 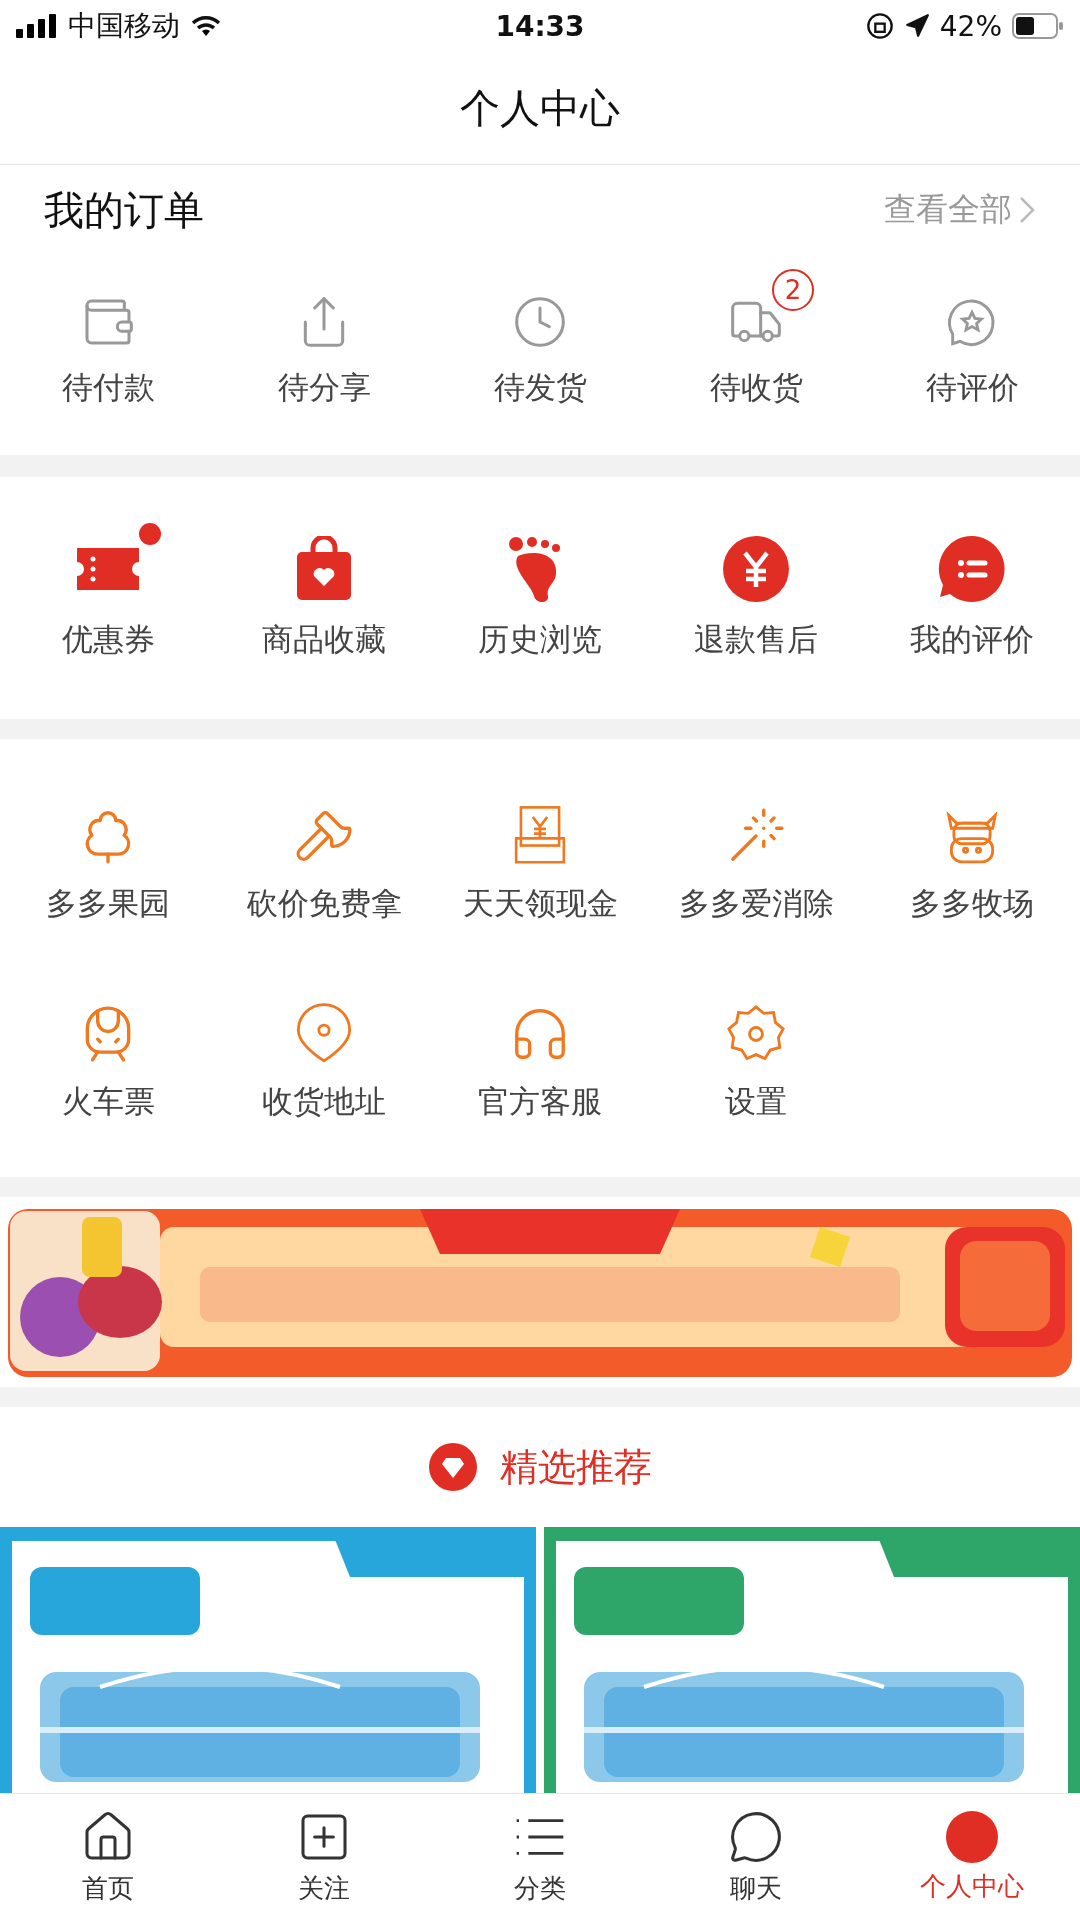 What do you see at coordinates (756, 388) in the screenshot?
I see `order-status-label: 待收货` at bounding box center [756, 388].